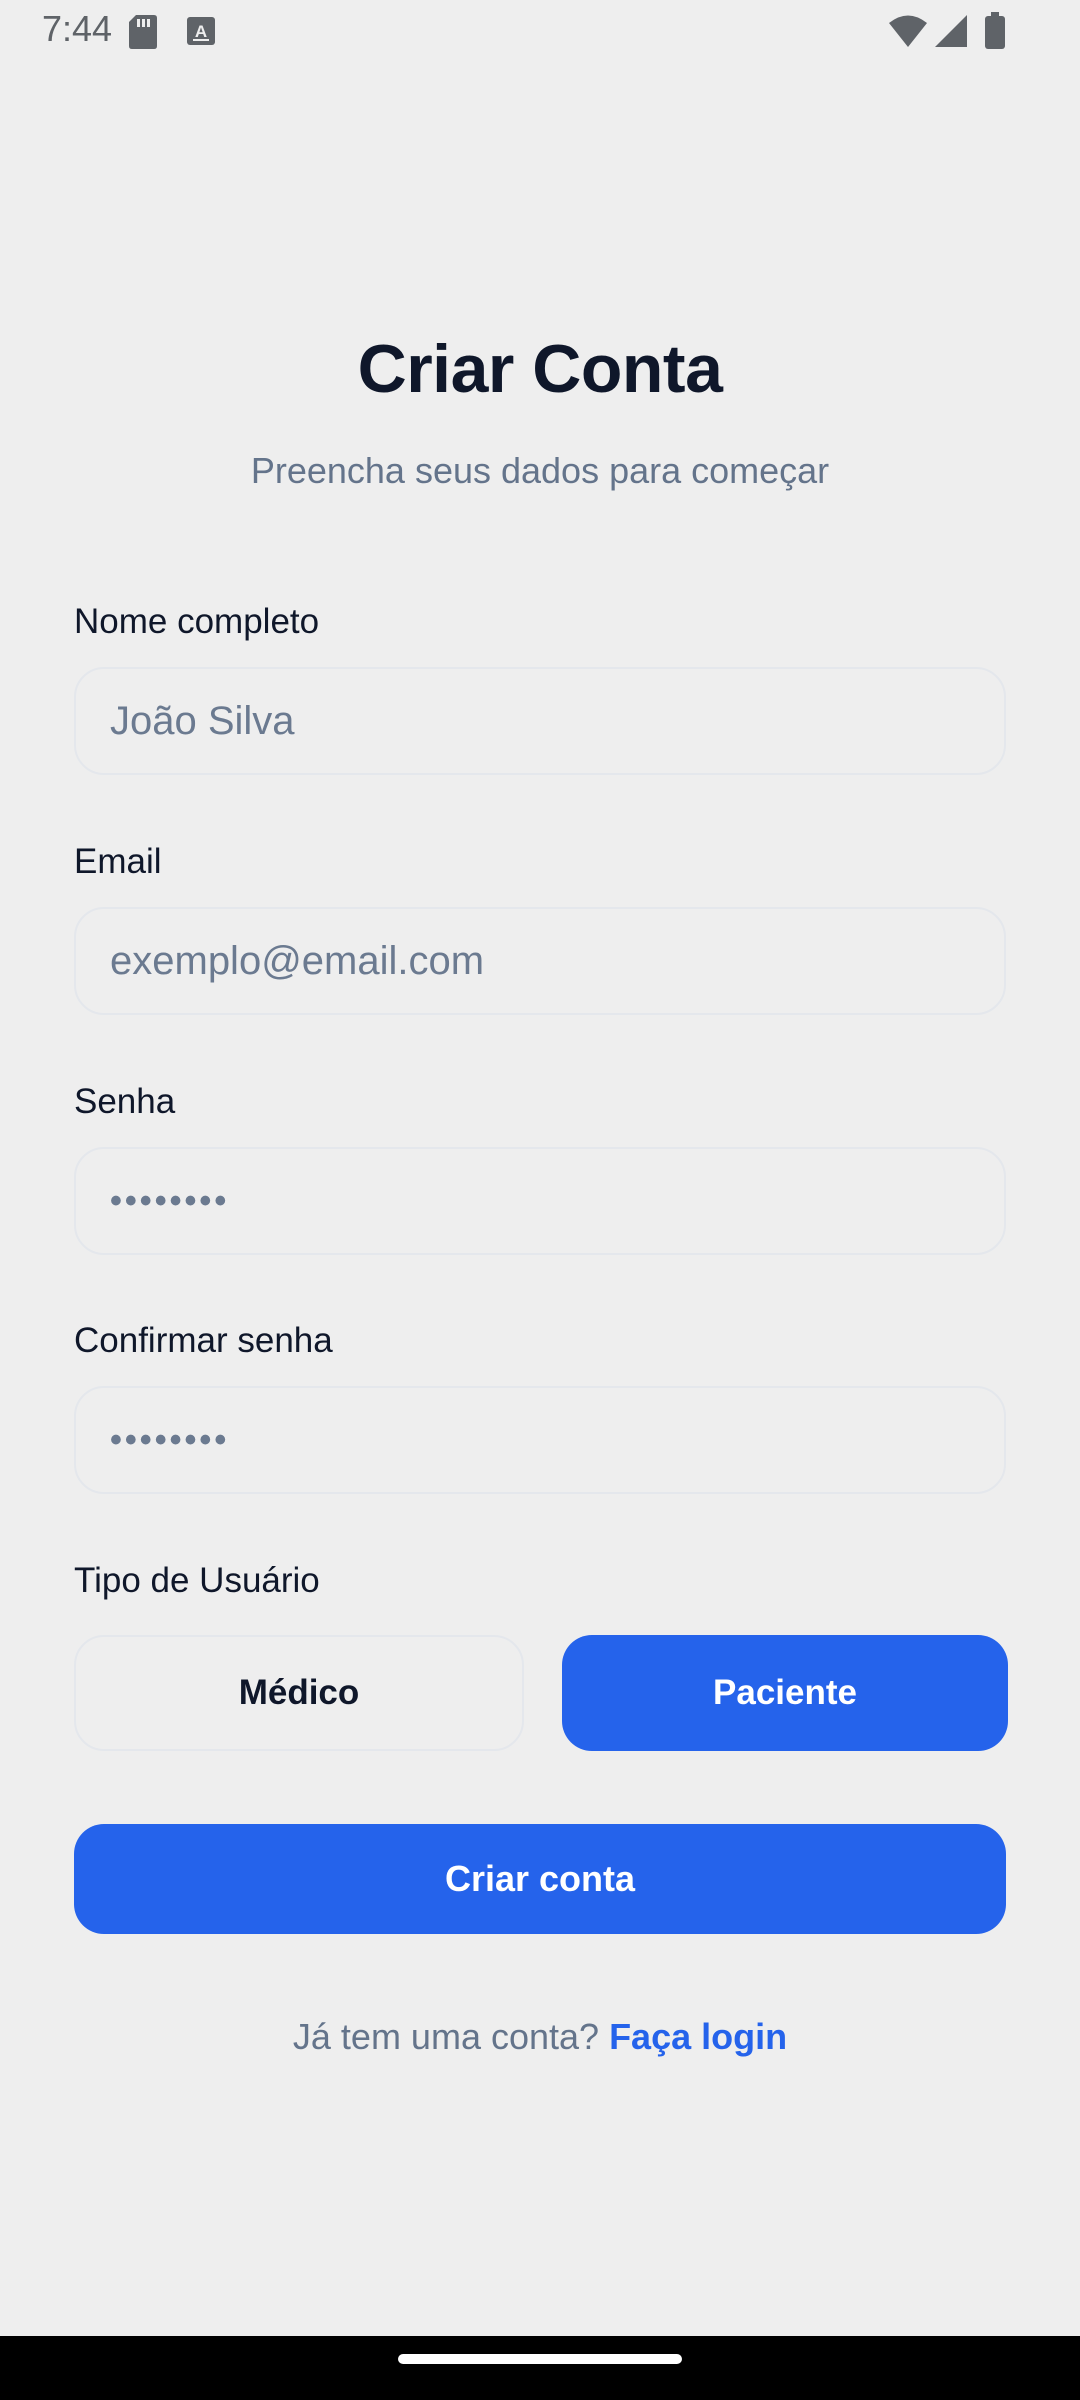 Image resolution: width=1080 pixels, height=2400 pixels. Describe the element at coordinates (540, 1879) in the screenshot. I see `create-account-button: Criar conta` at that location.